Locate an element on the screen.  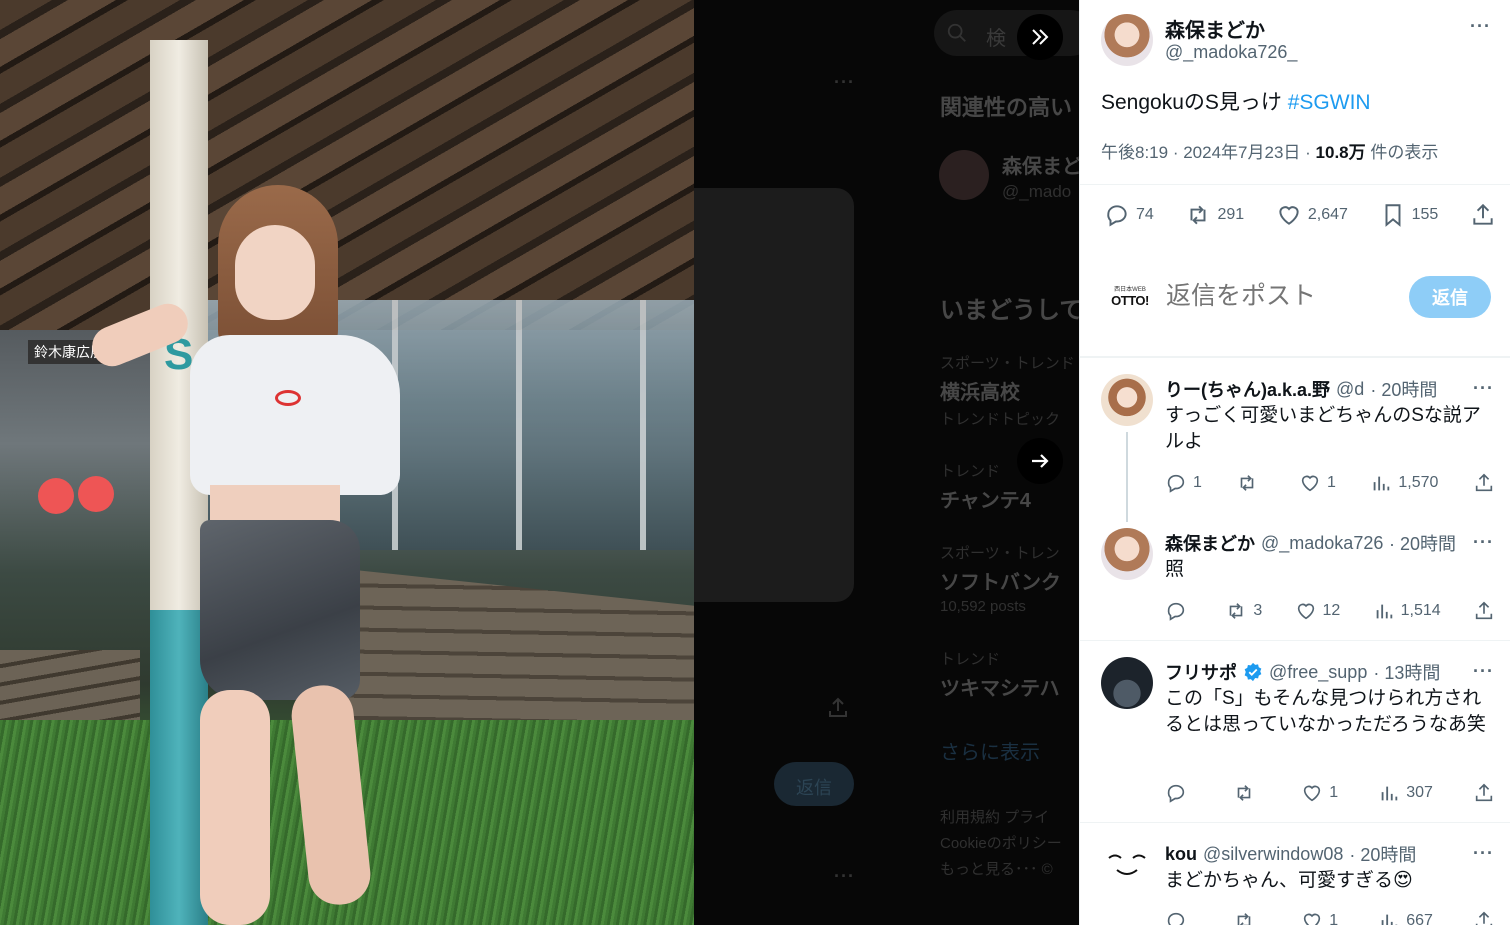
reply-author-name: りー(ちゃん)a.k.a.野 is located at coordinates (1247, 389).